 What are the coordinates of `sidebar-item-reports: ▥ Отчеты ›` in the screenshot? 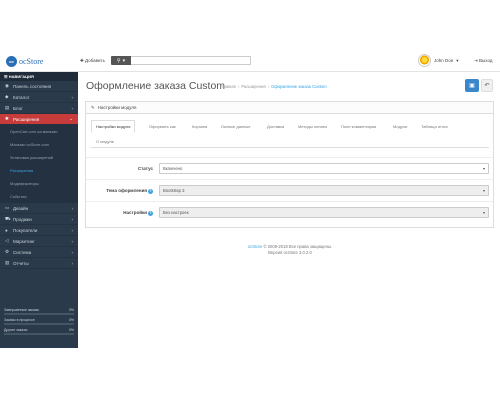 It's located at (39, 263).